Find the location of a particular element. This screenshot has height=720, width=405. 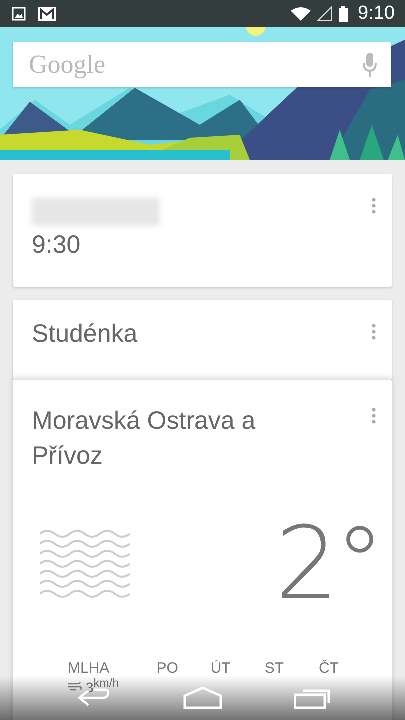

home-icon is located at coordinates (202, 698).